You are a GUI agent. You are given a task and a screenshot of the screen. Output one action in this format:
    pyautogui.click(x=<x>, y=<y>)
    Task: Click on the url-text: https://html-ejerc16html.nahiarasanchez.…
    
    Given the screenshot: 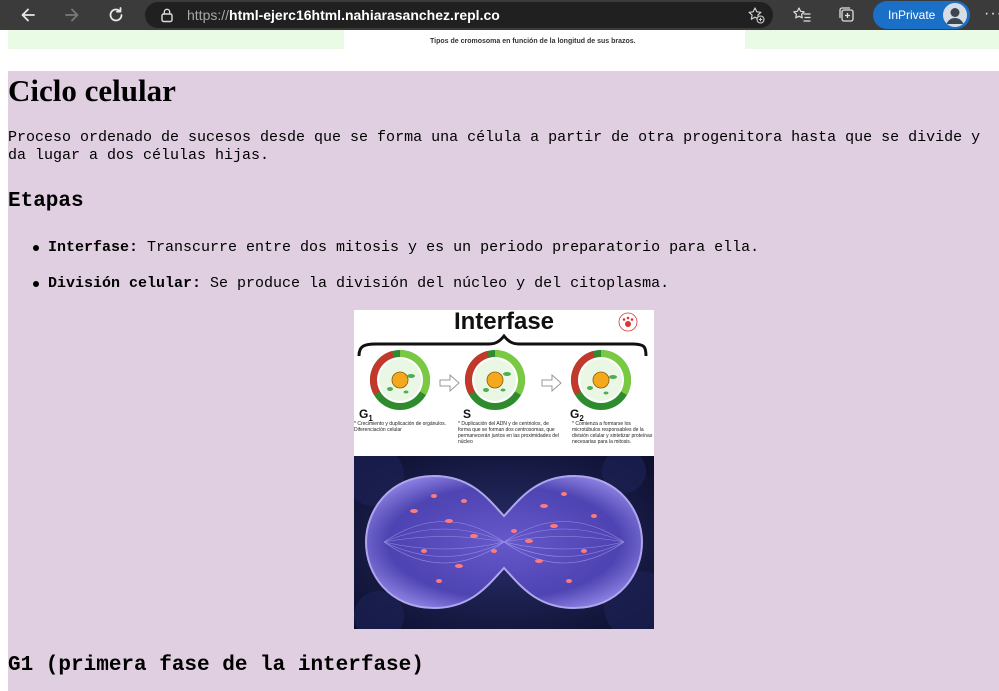 What is the action you would take?
    pyautogui.click(x=343, y=15)
    